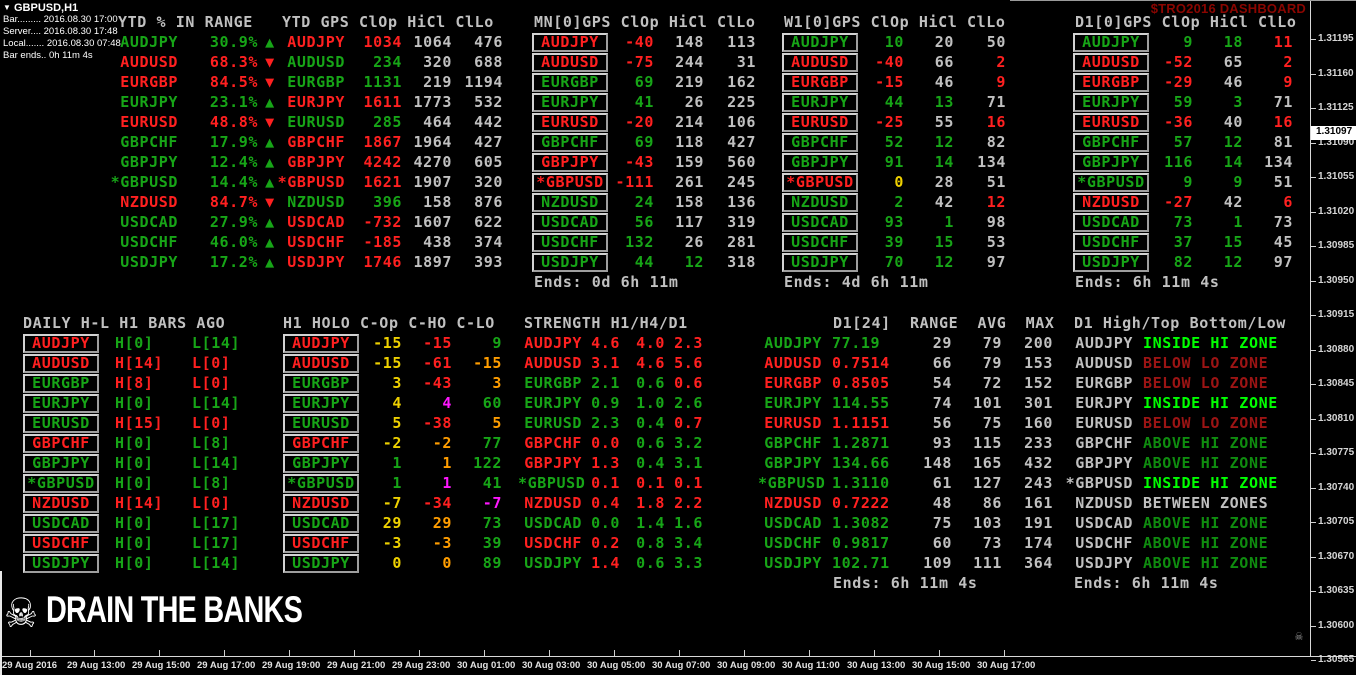  What do you see at coordinates (921, 463) in the screenshot?
I see `table-cell: 148` at bounding box center [921, 463].